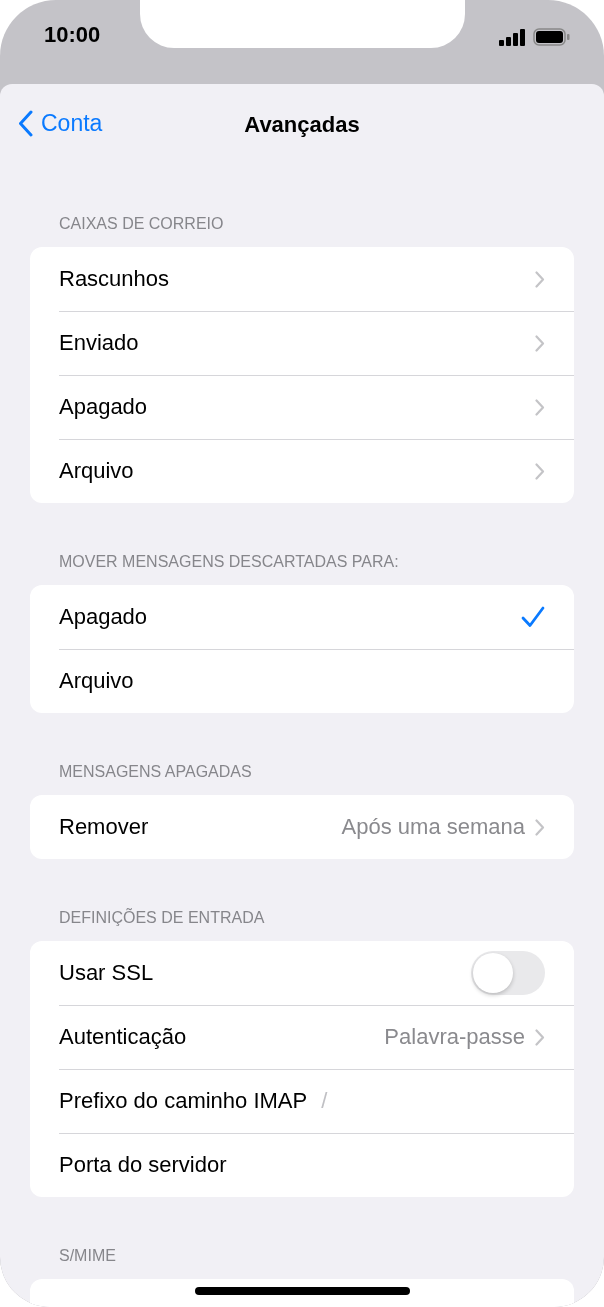 The height and width of the screenshot is (1307, 604). Describe the element at coordinates (104, 827) in the screenshot. I see `row-label: Remover` at that location.